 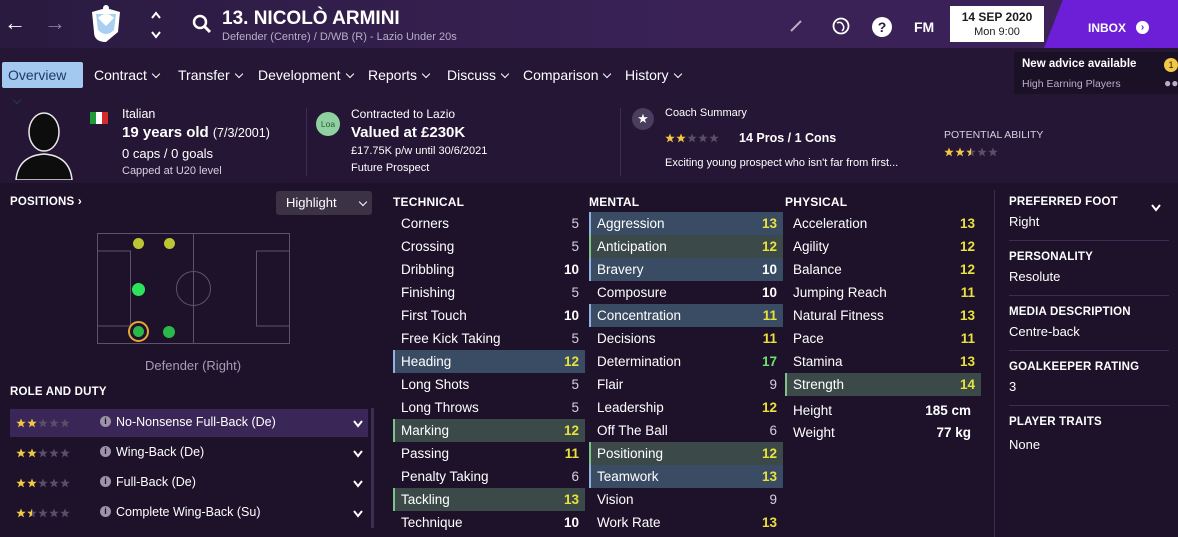 What do you see at coordinates (189, 423) in the screenshot?
I see `role-item: i No-Nonsense Full-Back (De)` at bounding box center [189, 423].